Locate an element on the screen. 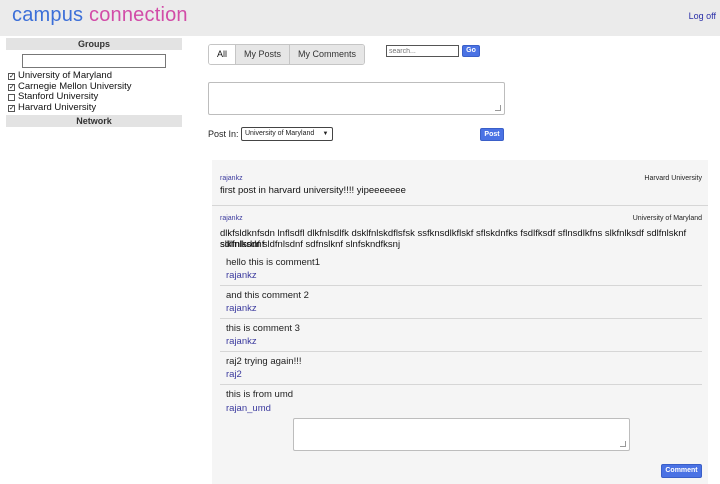 The width and height of the screenshot is (720, 484). comment-username: rajan_umd is located at coordinates (248, 408).